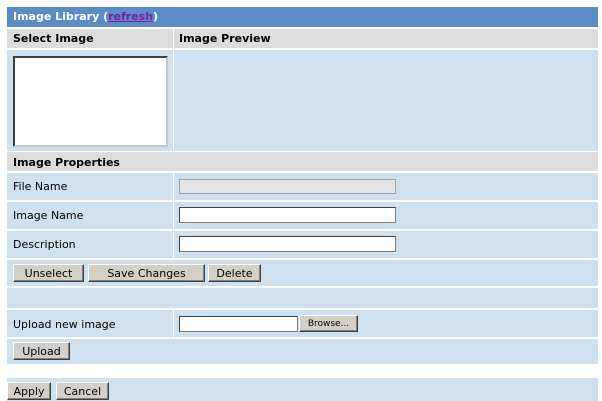 Image resolution: width=602 pixels, height=401 pixels. I want to click on title-text: Image Library (, so click(61, 16).